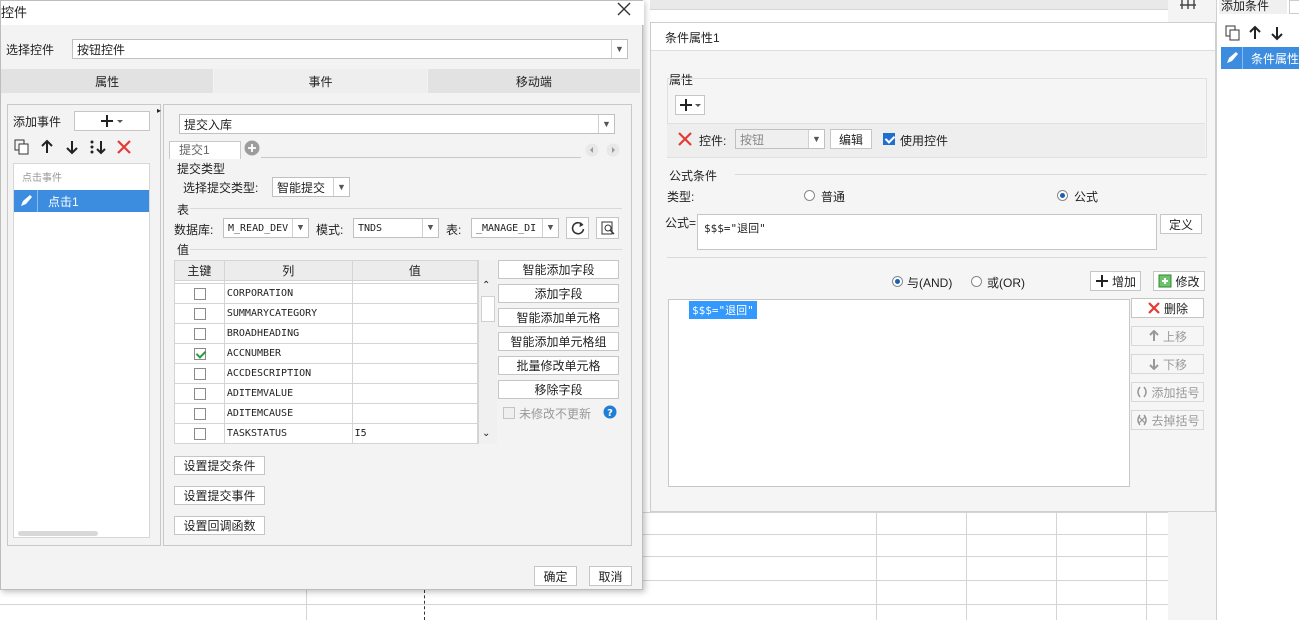  I want to click on col-header-key: 主键, so click(199, 270).